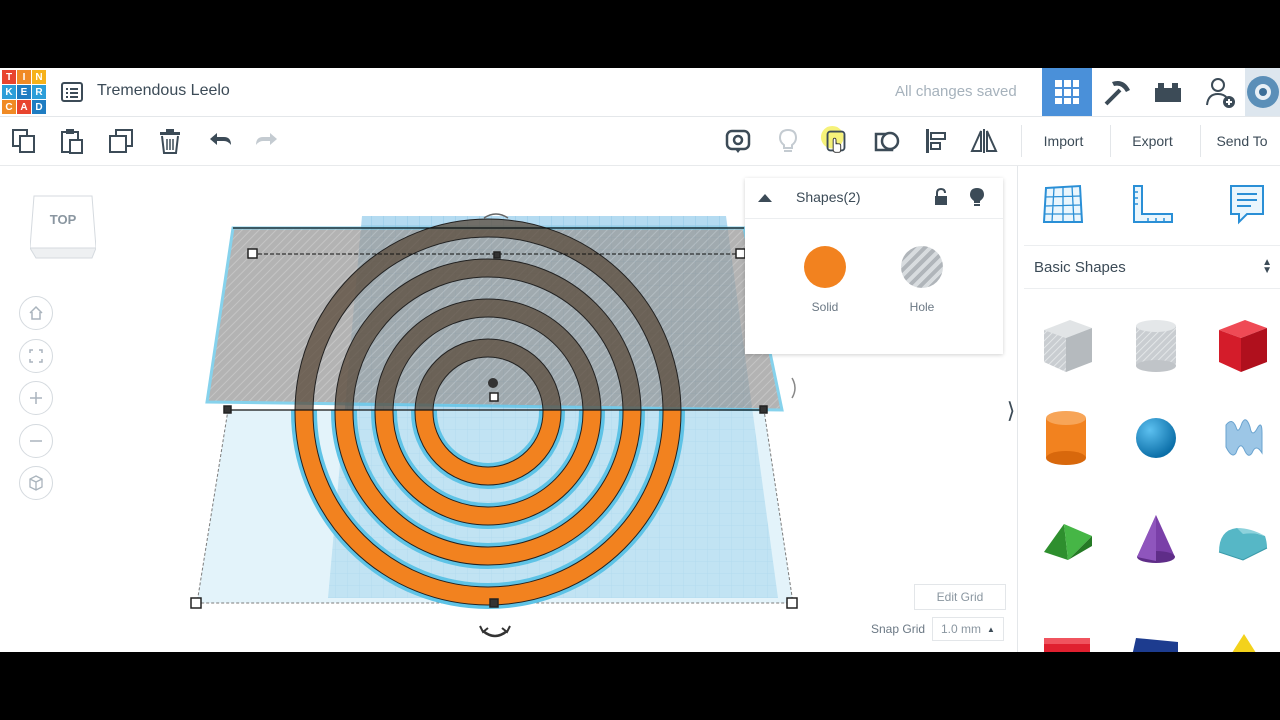  I want to click on snap-grid-select: 1.0 mm ▲, so click(968, 629).